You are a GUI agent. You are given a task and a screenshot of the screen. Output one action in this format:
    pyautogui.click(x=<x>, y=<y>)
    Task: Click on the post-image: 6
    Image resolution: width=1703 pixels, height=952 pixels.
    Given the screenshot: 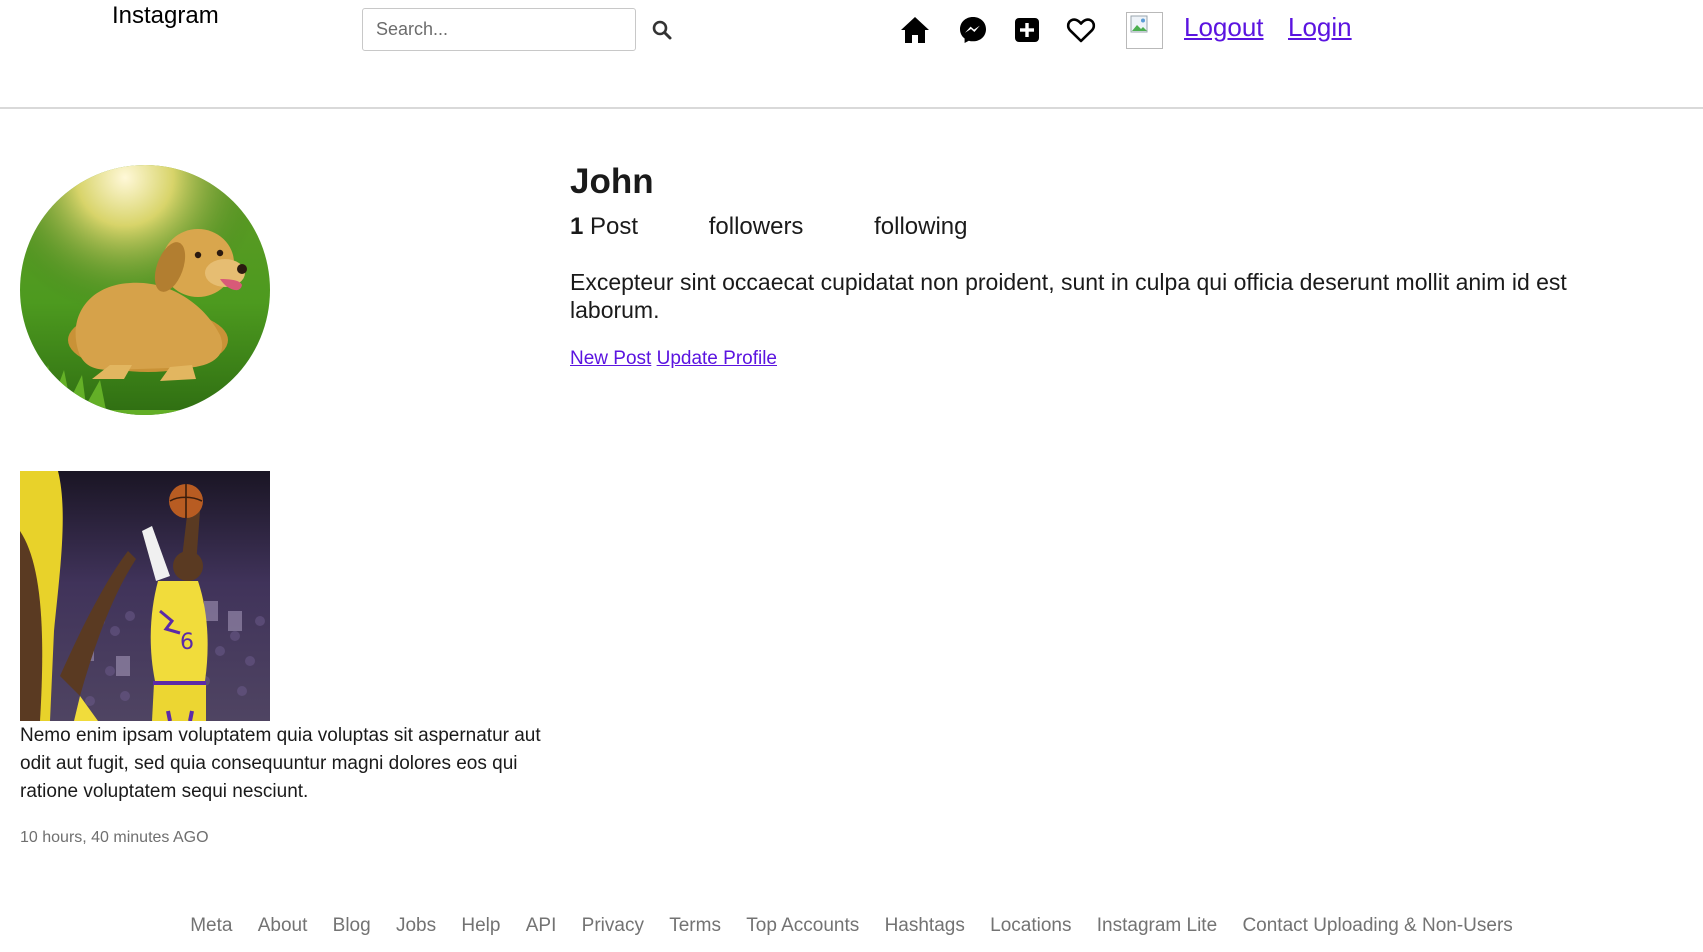 What is the action you would take?
    pyautogui.click(x=145, y=596)
    